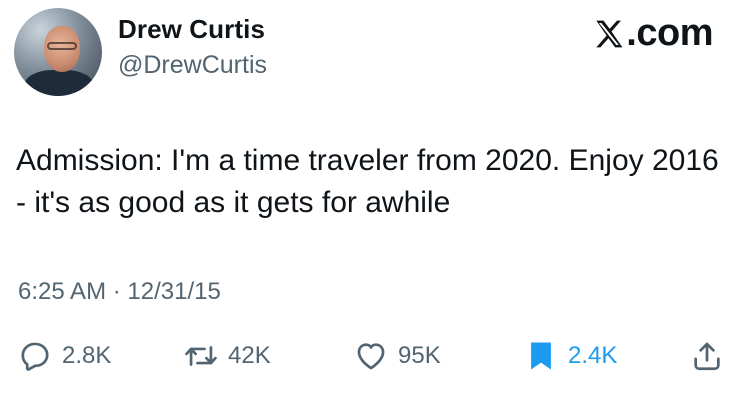 This screenshot has width=750, height=406. Describe the element at coordinates (541, 356) in the screenshot. I see `bookmark-filled-icon` at that location.